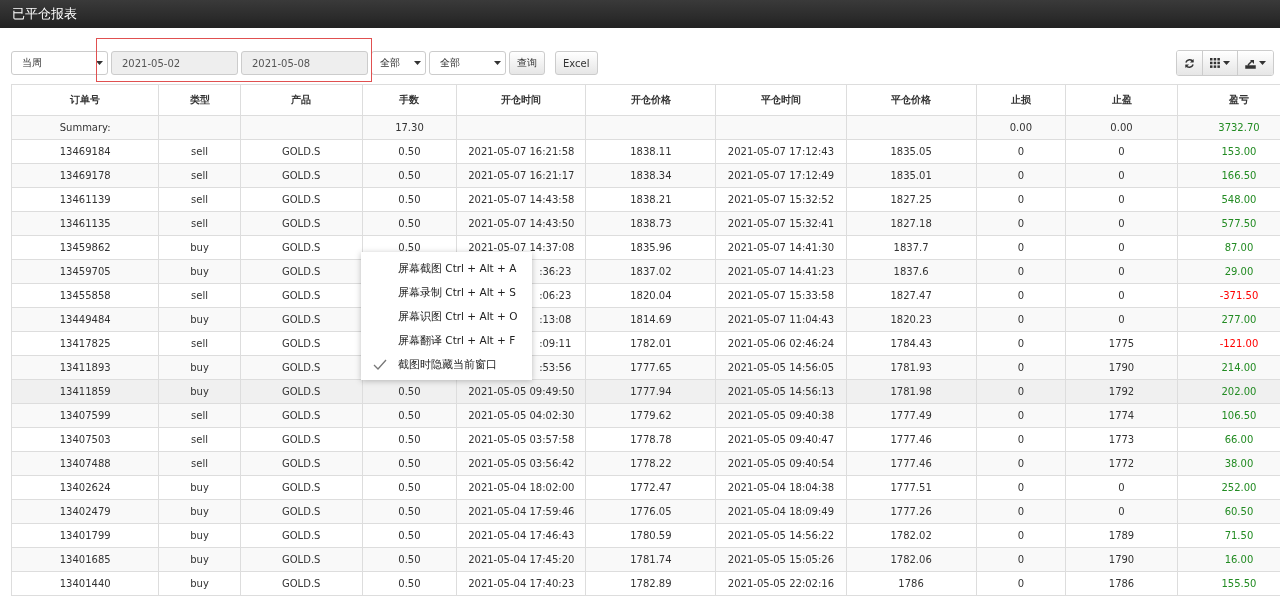  I want to click on table-cell: 2021-05-07 11:04:43, so click(781, 319).